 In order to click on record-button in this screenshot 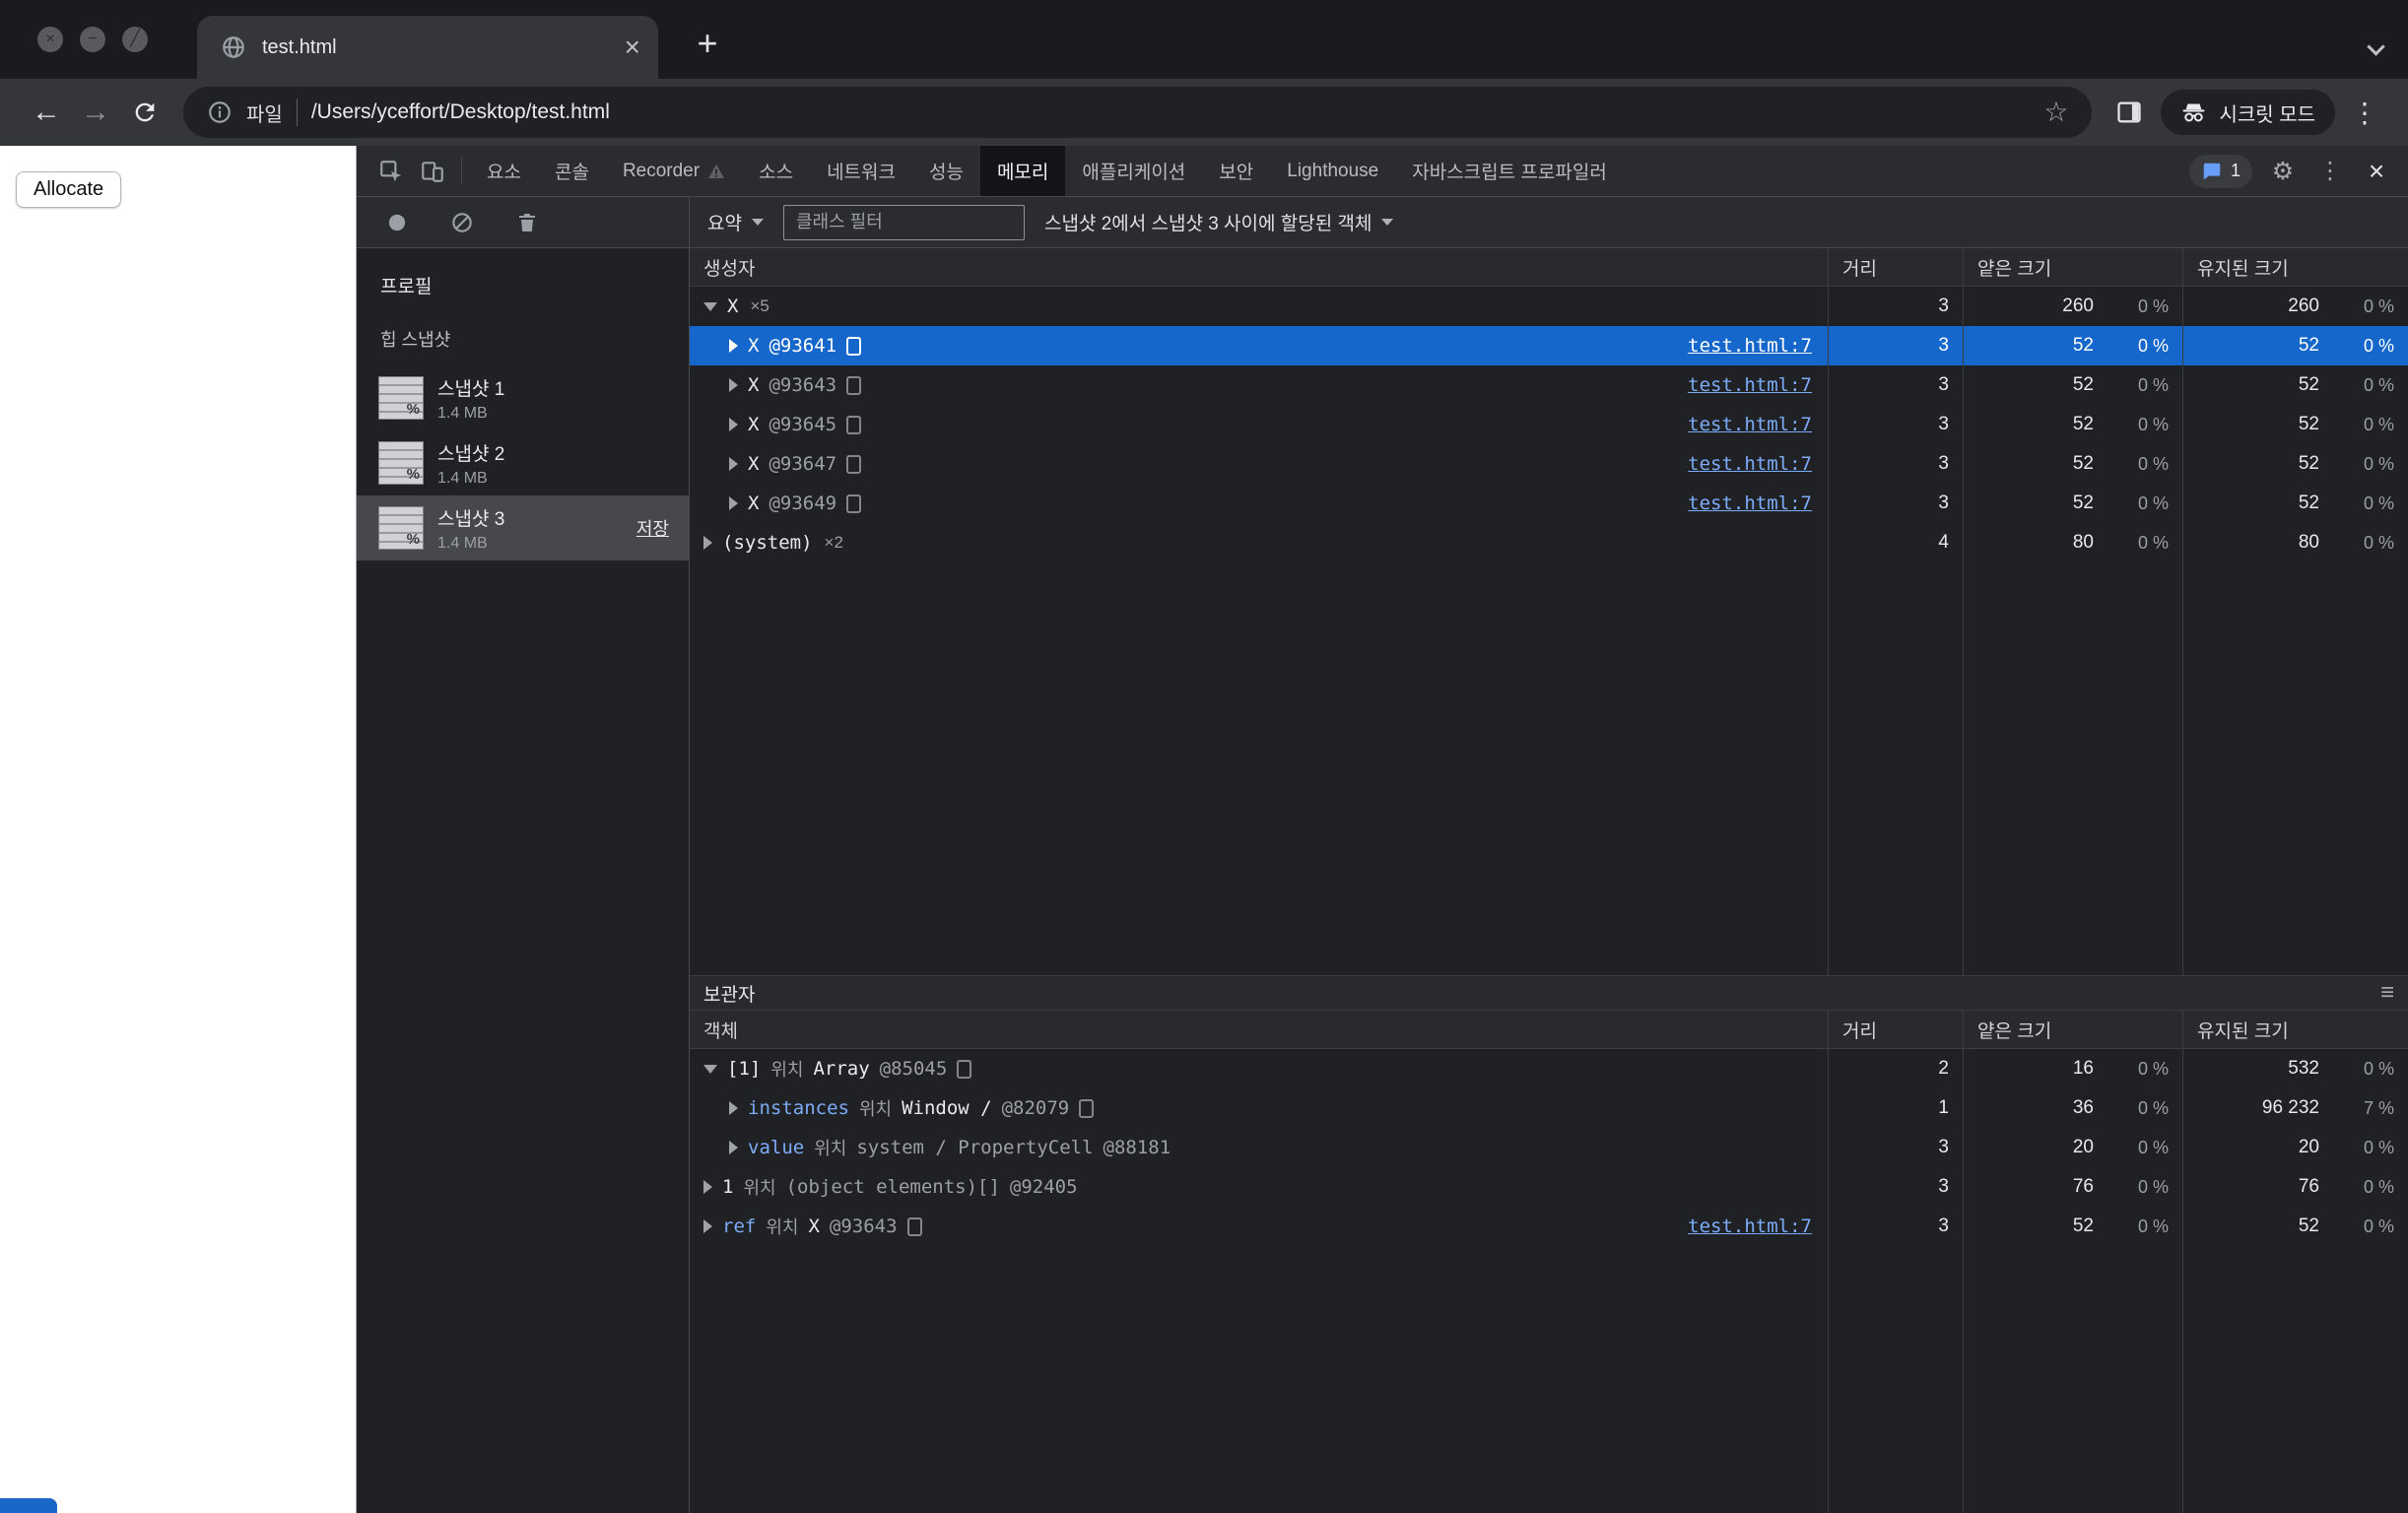, I will do `click(397, 222)`.